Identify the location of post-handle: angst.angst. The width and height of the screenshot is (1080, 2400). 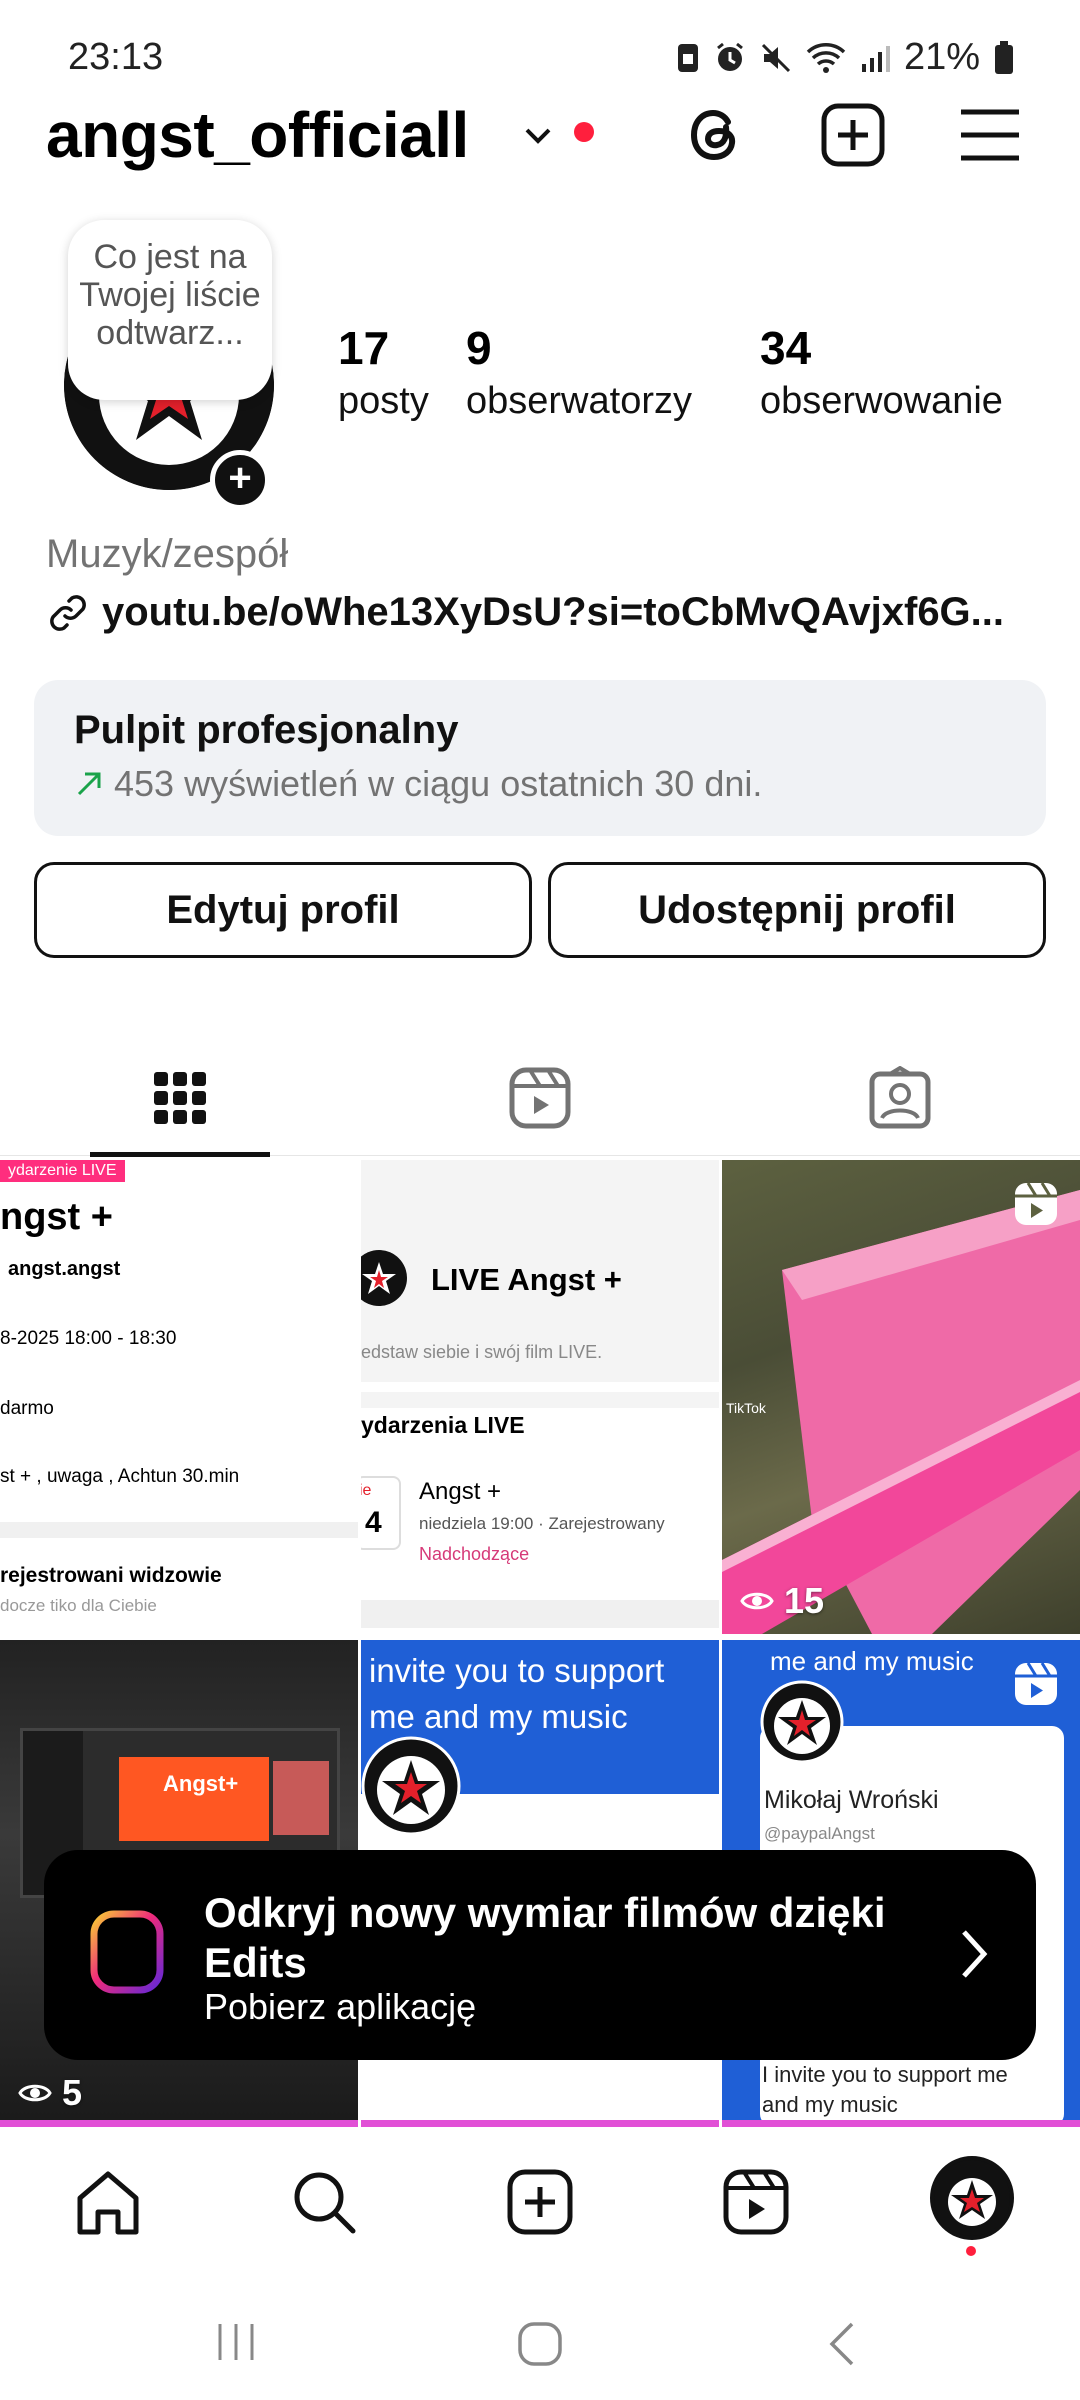
(64, 1269).